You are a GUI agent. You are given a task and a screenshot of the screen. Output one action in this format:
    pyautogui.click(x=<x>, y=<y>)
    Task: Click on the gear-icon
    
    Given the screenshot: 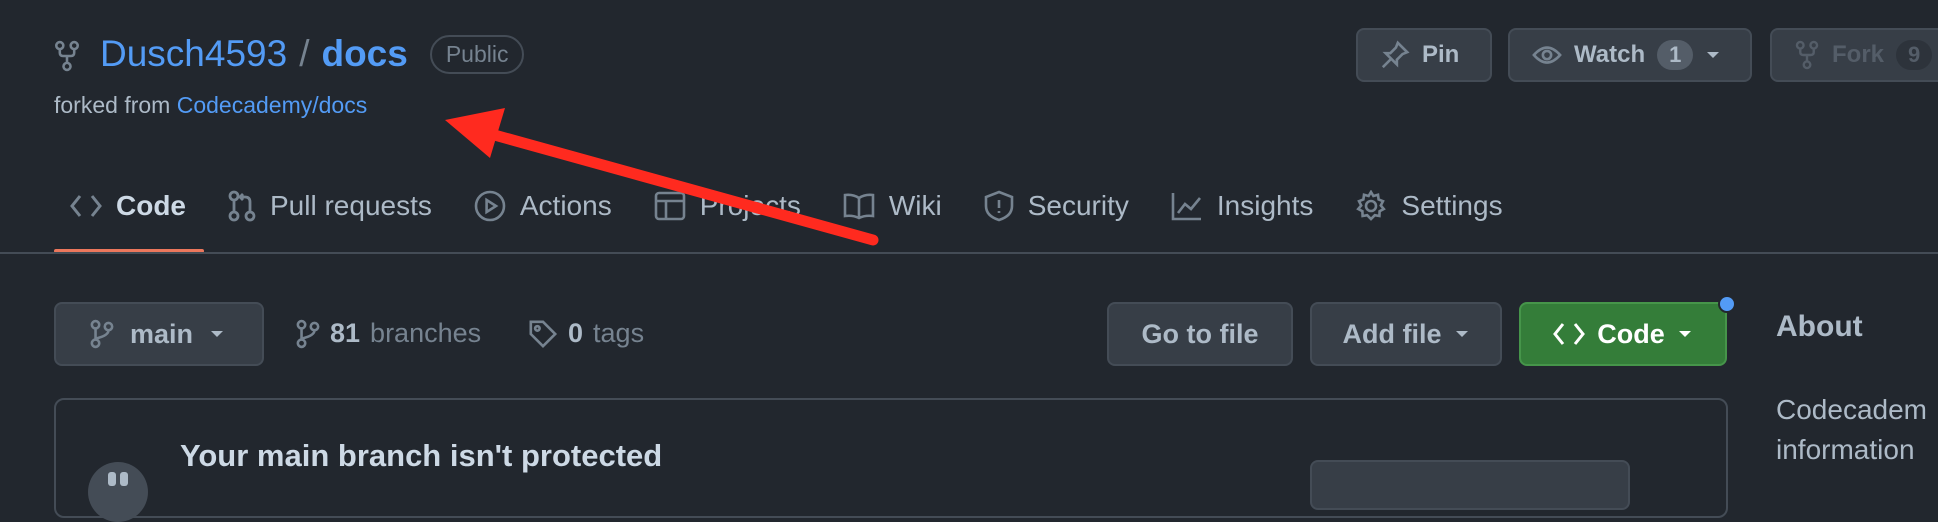 What is the action you would take?
    pyautogui.click(x=1371, y=206)
    